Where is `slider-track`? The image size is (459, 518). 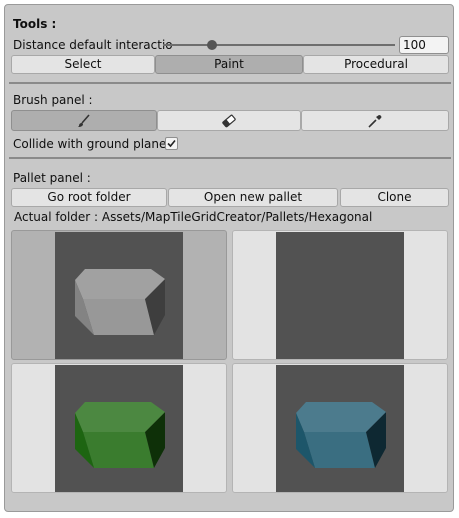 slider-track is located at coordinates (279, 45).